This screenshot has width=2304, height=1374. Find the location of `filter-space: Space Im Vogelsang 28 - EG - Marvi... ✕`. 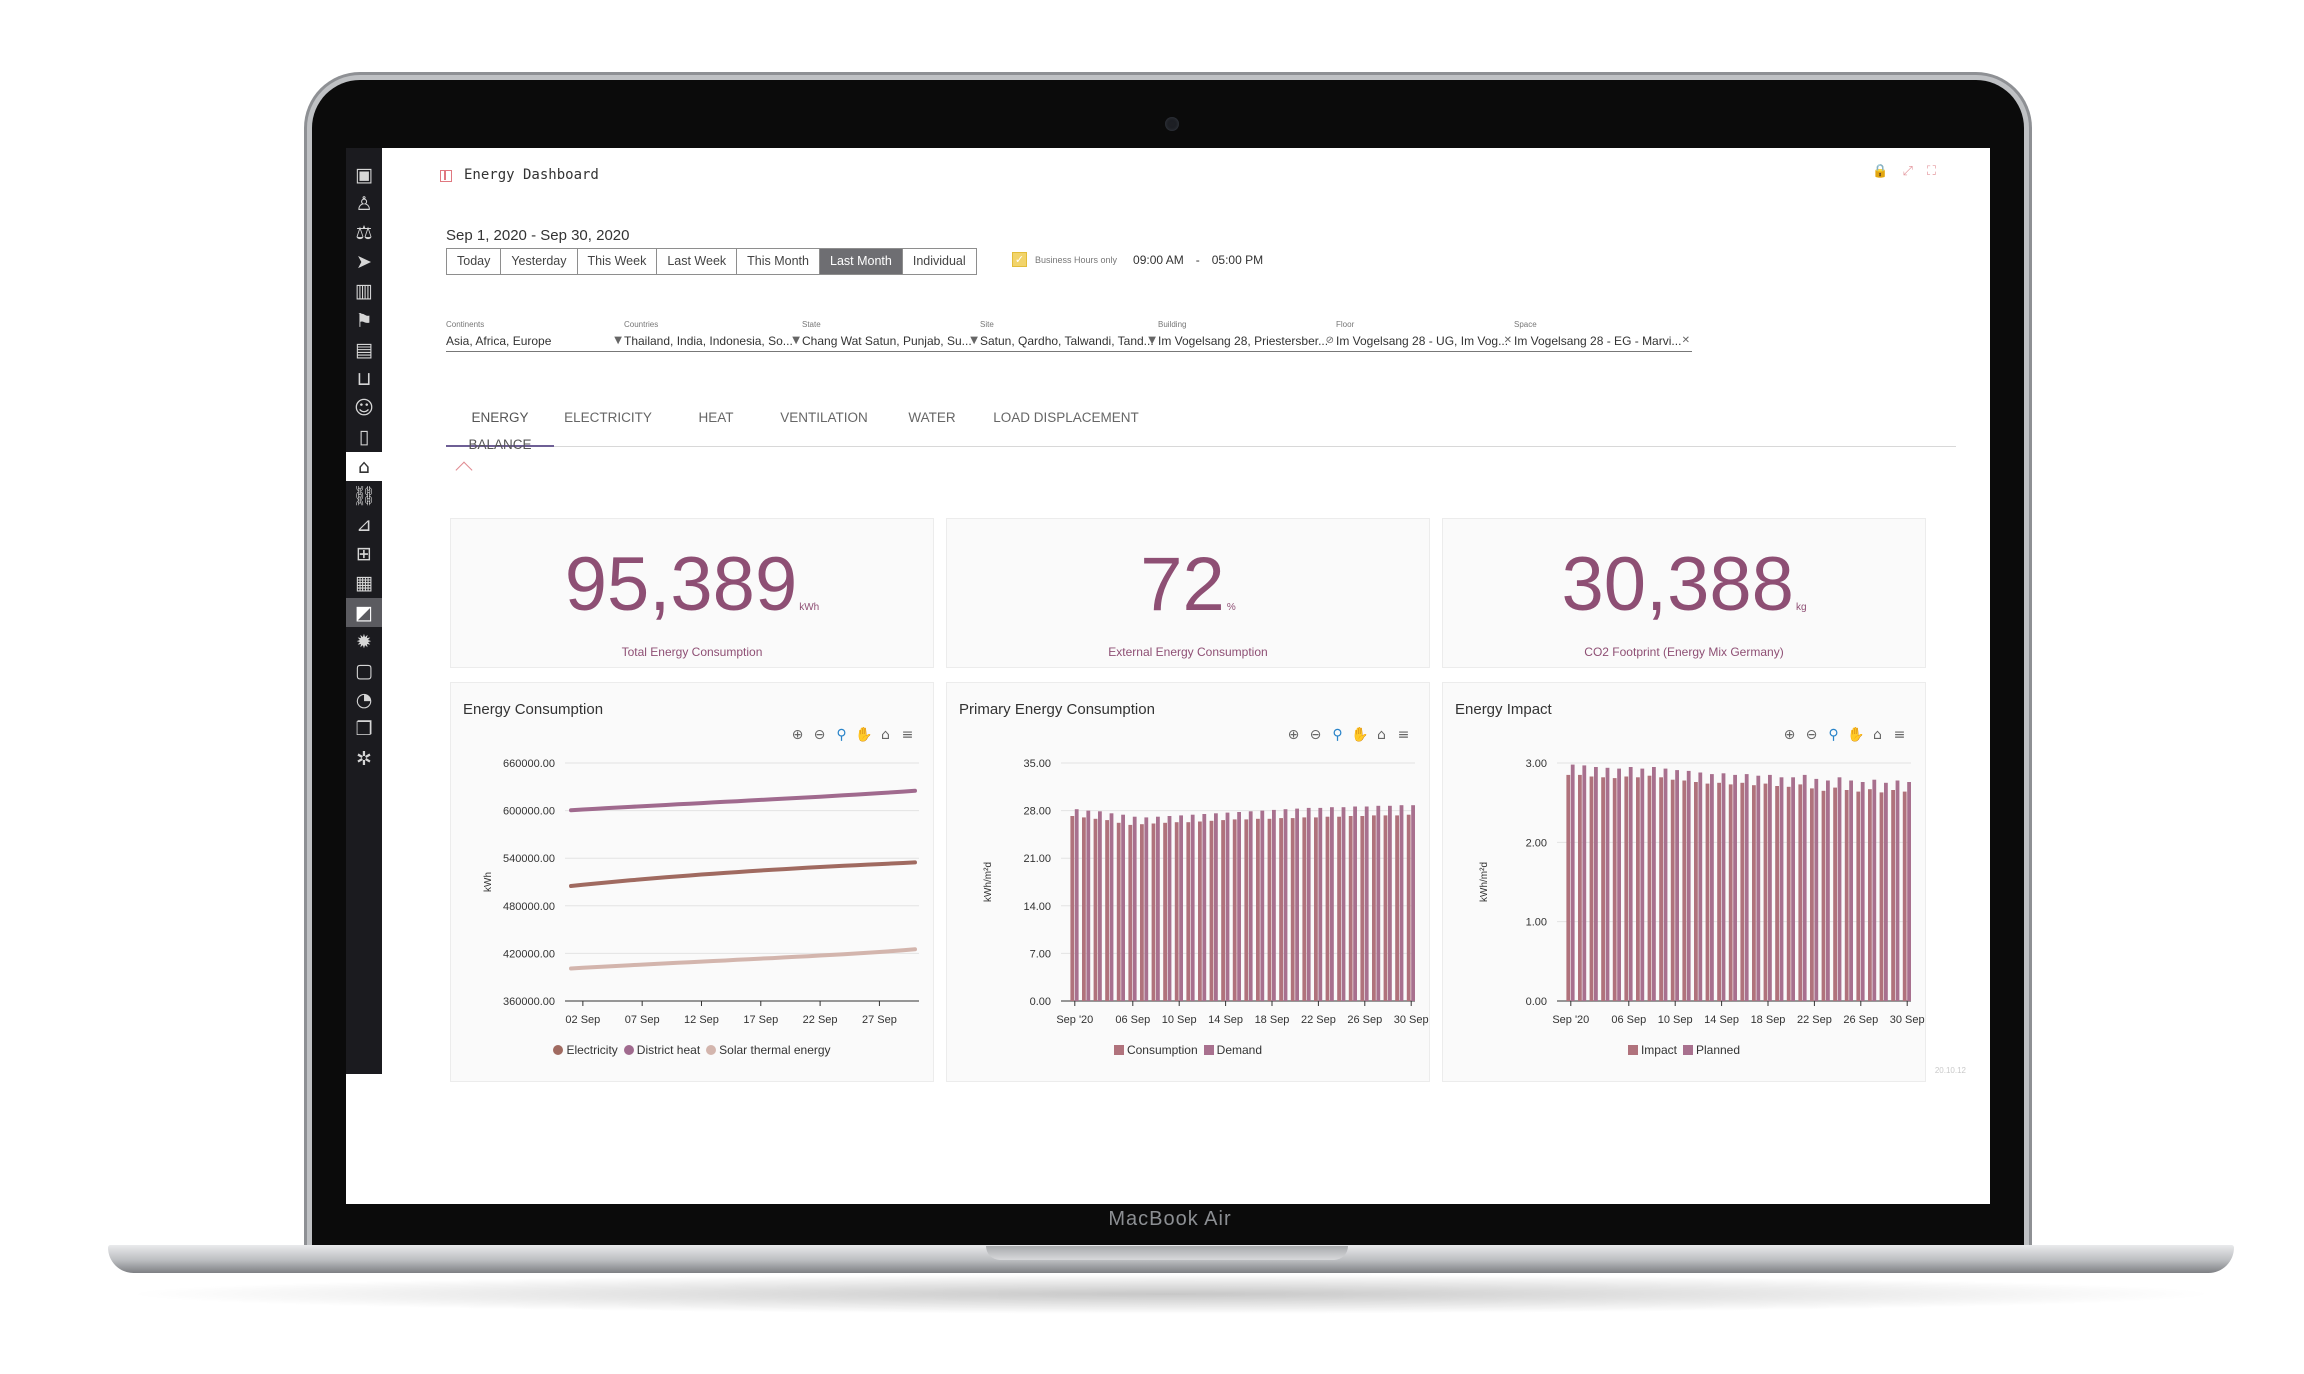

filter-space: Space Im Vogelsang 28 - EG - Marvi... ✕ is located at coordinates (1603, 336).